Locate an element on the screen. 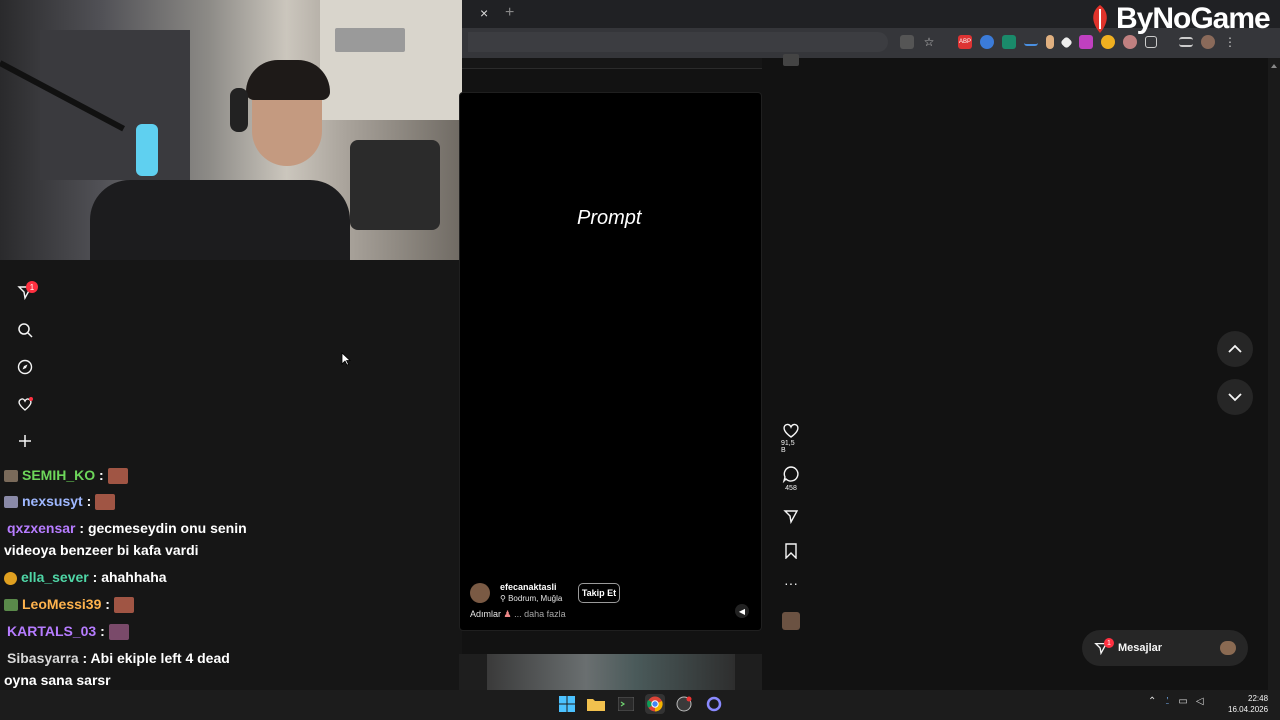 The width and height of the screenshot is (1280, 720). chevron-down-icon is located at coordinates (1235, 397).